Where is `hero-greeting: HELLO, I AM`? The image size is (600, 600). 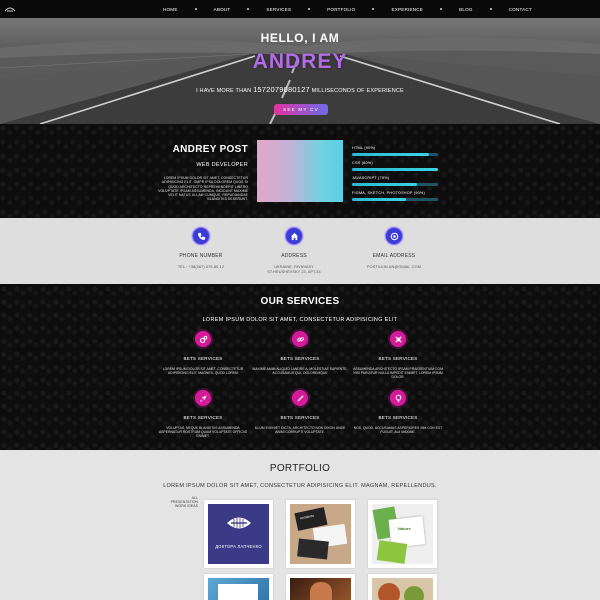
hero-greeting: HELLO, I AM is located at coordinates (300, 38).